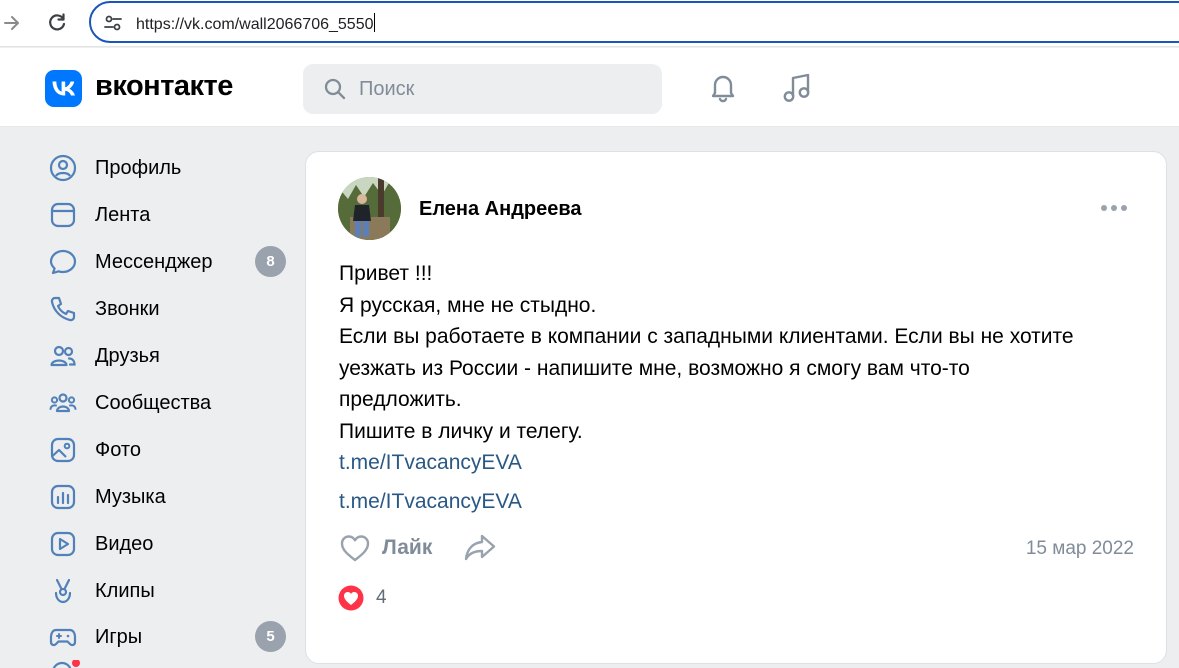 The width and height of the screenshot is (1179, 668). I want to click on phone-icon, so click(63, 309).